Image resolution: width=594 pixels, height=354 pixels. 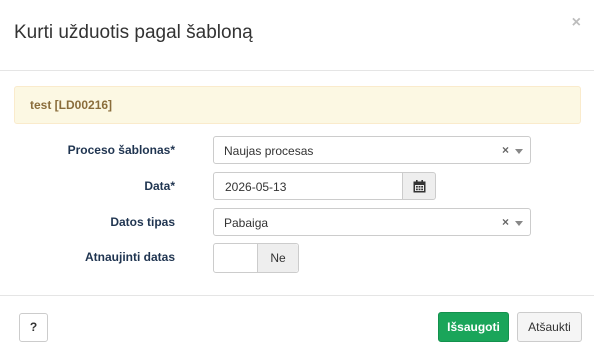 What do you see at coordinates (372, 222) in the screenshot?
I see `date-type-select: Pabaiga ×` at bounding box center [372, 222].